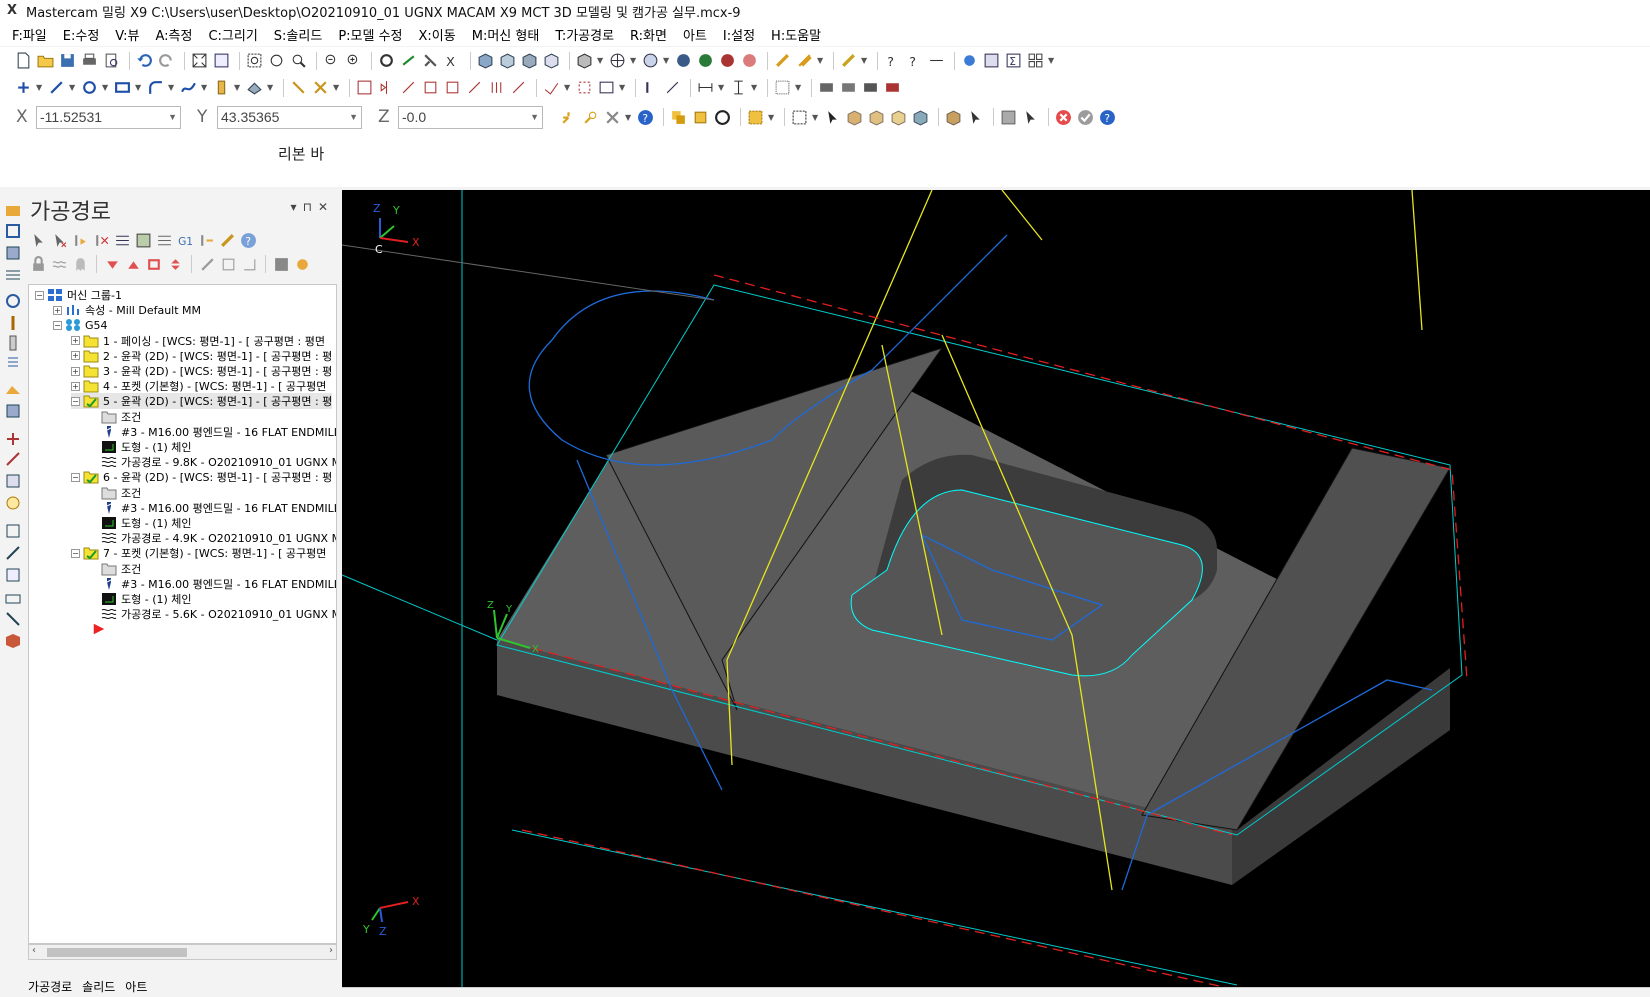 The image size is (1650, 997). Describe the element at coordinates (584, 34) in the screenshot. I see `menu-toolpaths: T:가공경로` at that location.